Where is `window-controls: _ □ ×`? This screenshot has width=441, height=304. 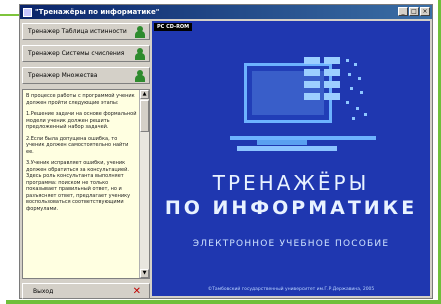
window-controls: _ □ × is located at coordinates (414, 11).